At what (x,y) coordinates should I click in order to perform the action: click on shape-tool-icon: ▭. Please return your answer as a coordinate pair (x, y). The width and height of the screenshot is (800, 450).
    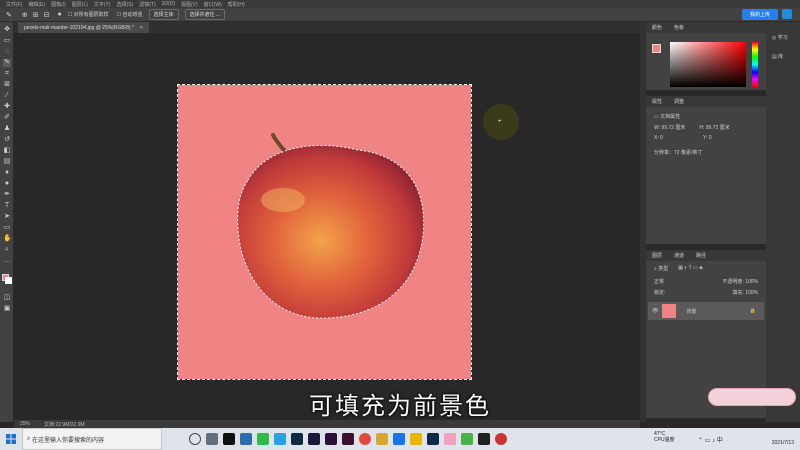
    Looking at the image, I should click on (7, 228).